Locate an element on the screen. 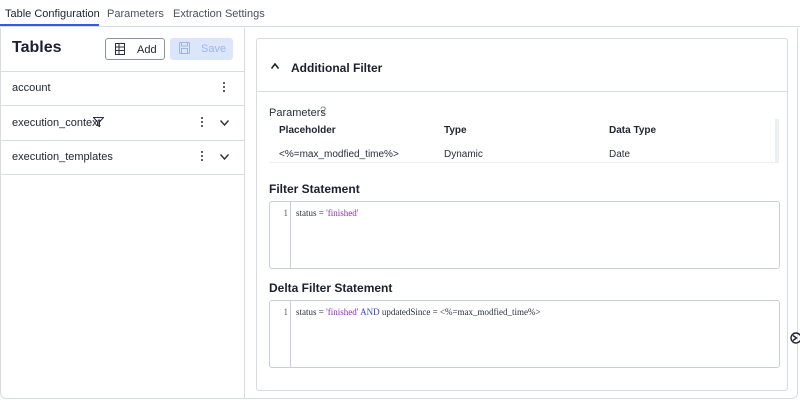 This screenshot has height=400, width=800. table-row-account: account is located at coordinates (122, 89).